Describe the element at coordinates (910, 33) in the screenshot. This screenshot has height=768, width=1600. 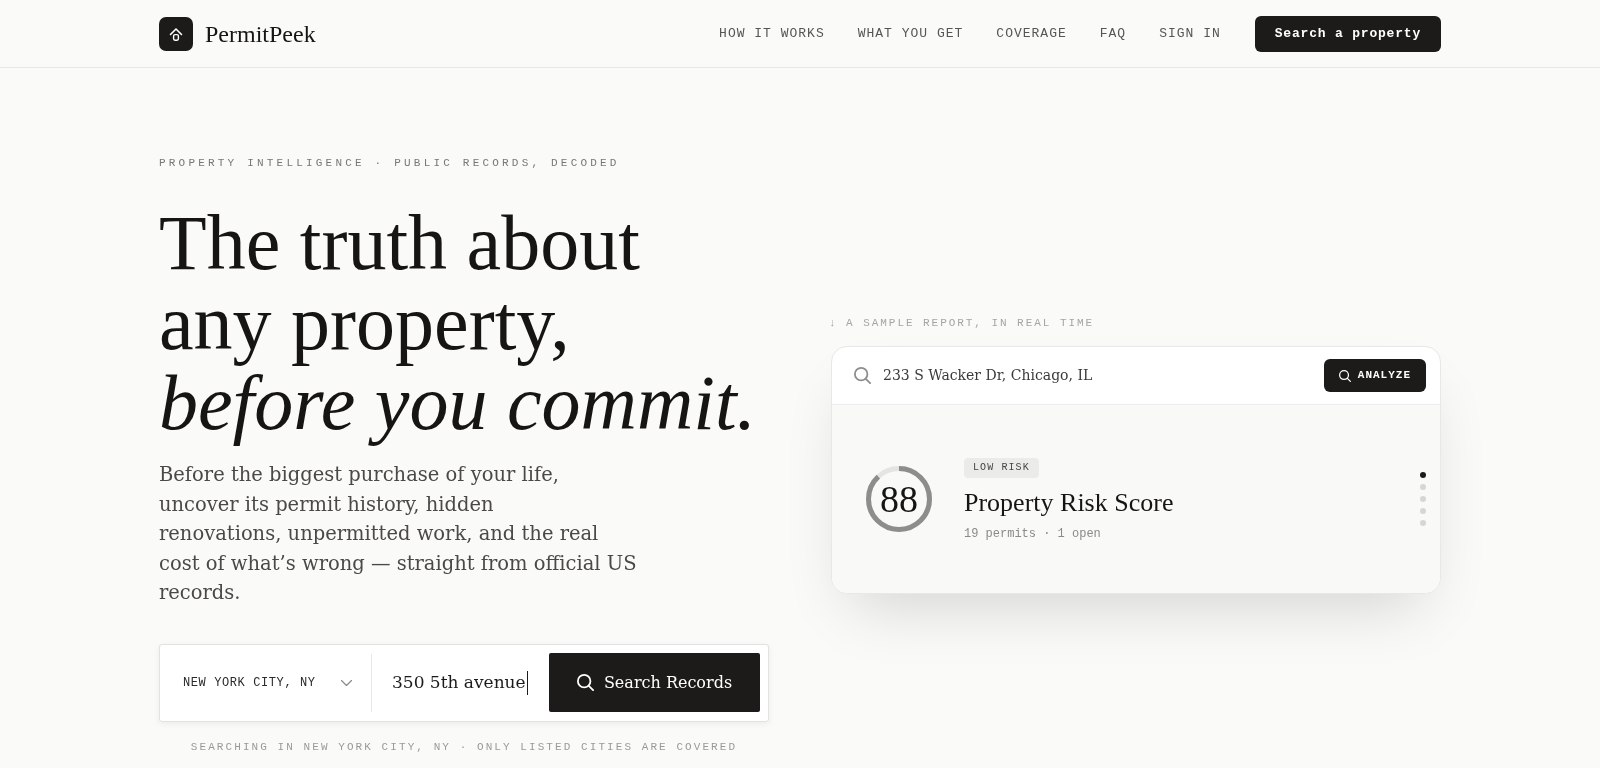
I see `nav-link: WHAT YOU GET` at that location.